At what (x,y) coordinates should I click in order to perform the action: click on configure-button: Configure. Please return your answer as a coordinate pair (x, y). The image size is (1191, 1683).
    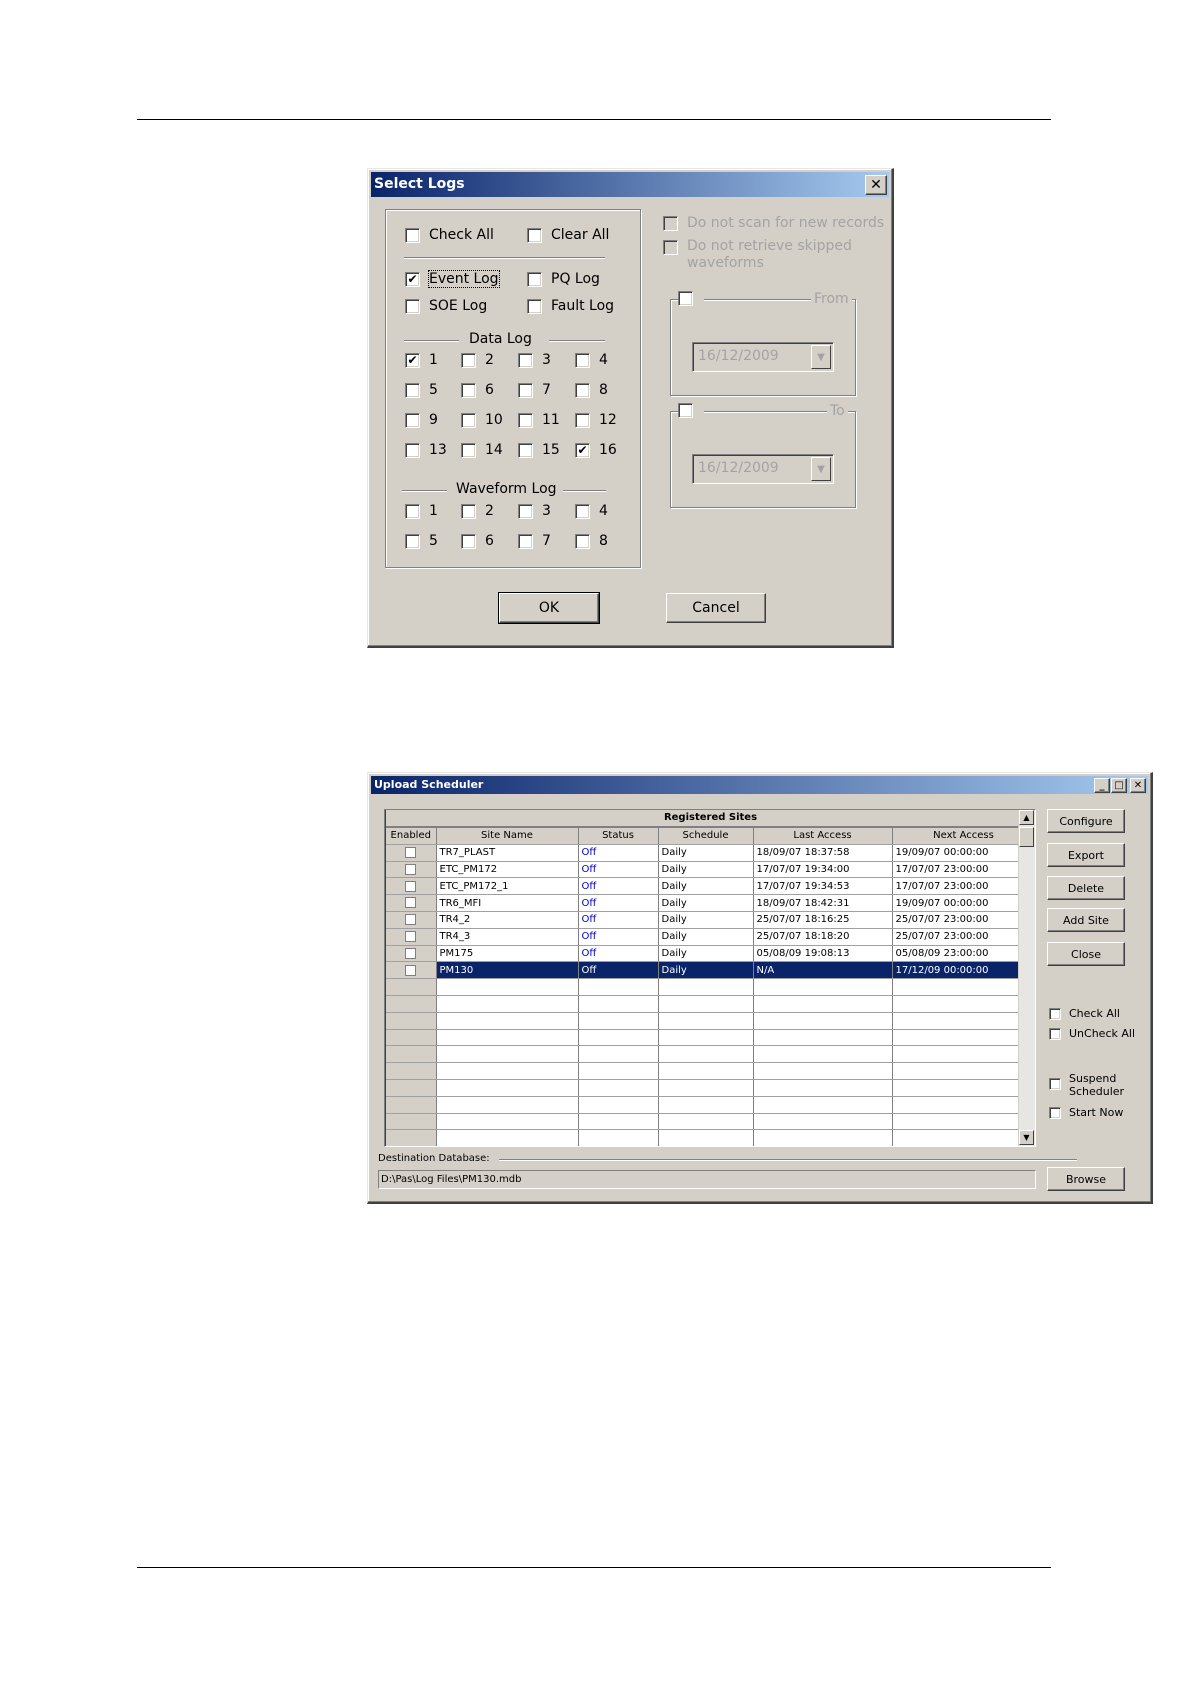
    Looking at the image, I should click on (1086, 821).